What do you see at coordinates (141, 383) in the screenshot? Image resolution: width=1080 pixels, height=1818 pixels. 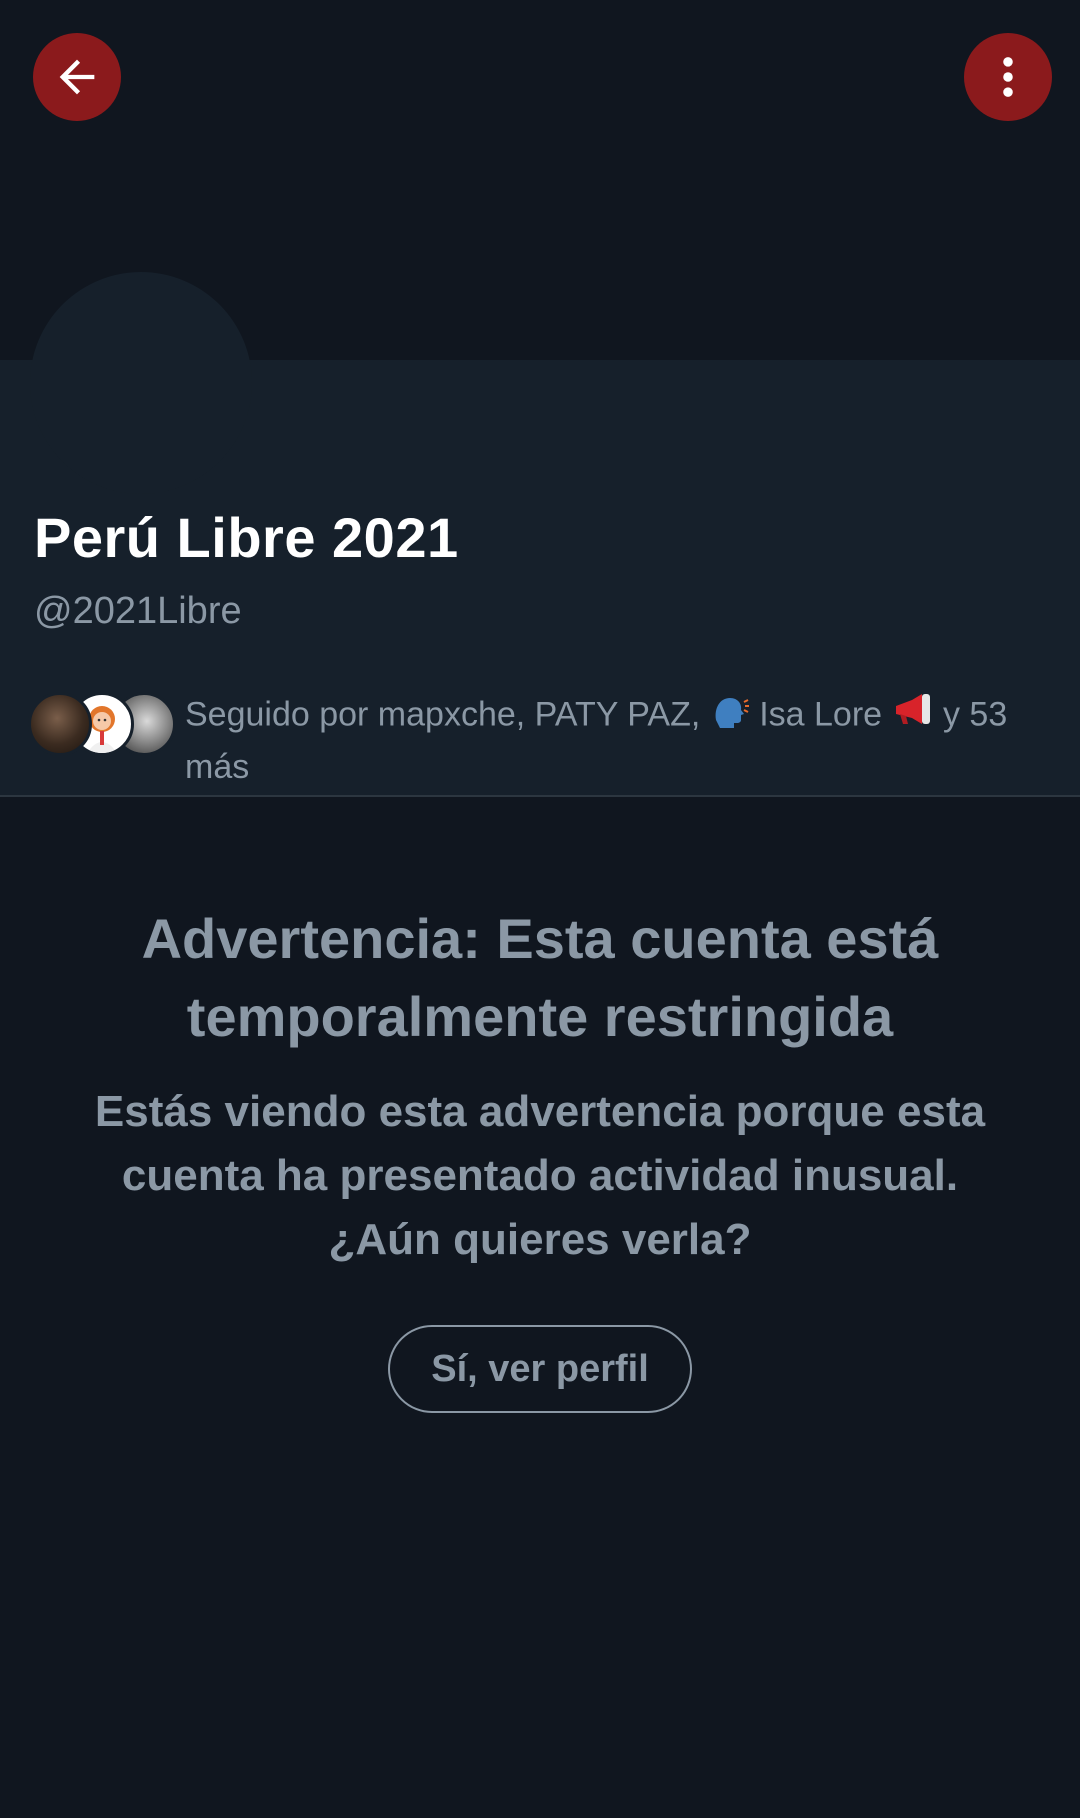 I see `profile-avatar` at bounding box center [141, 383].